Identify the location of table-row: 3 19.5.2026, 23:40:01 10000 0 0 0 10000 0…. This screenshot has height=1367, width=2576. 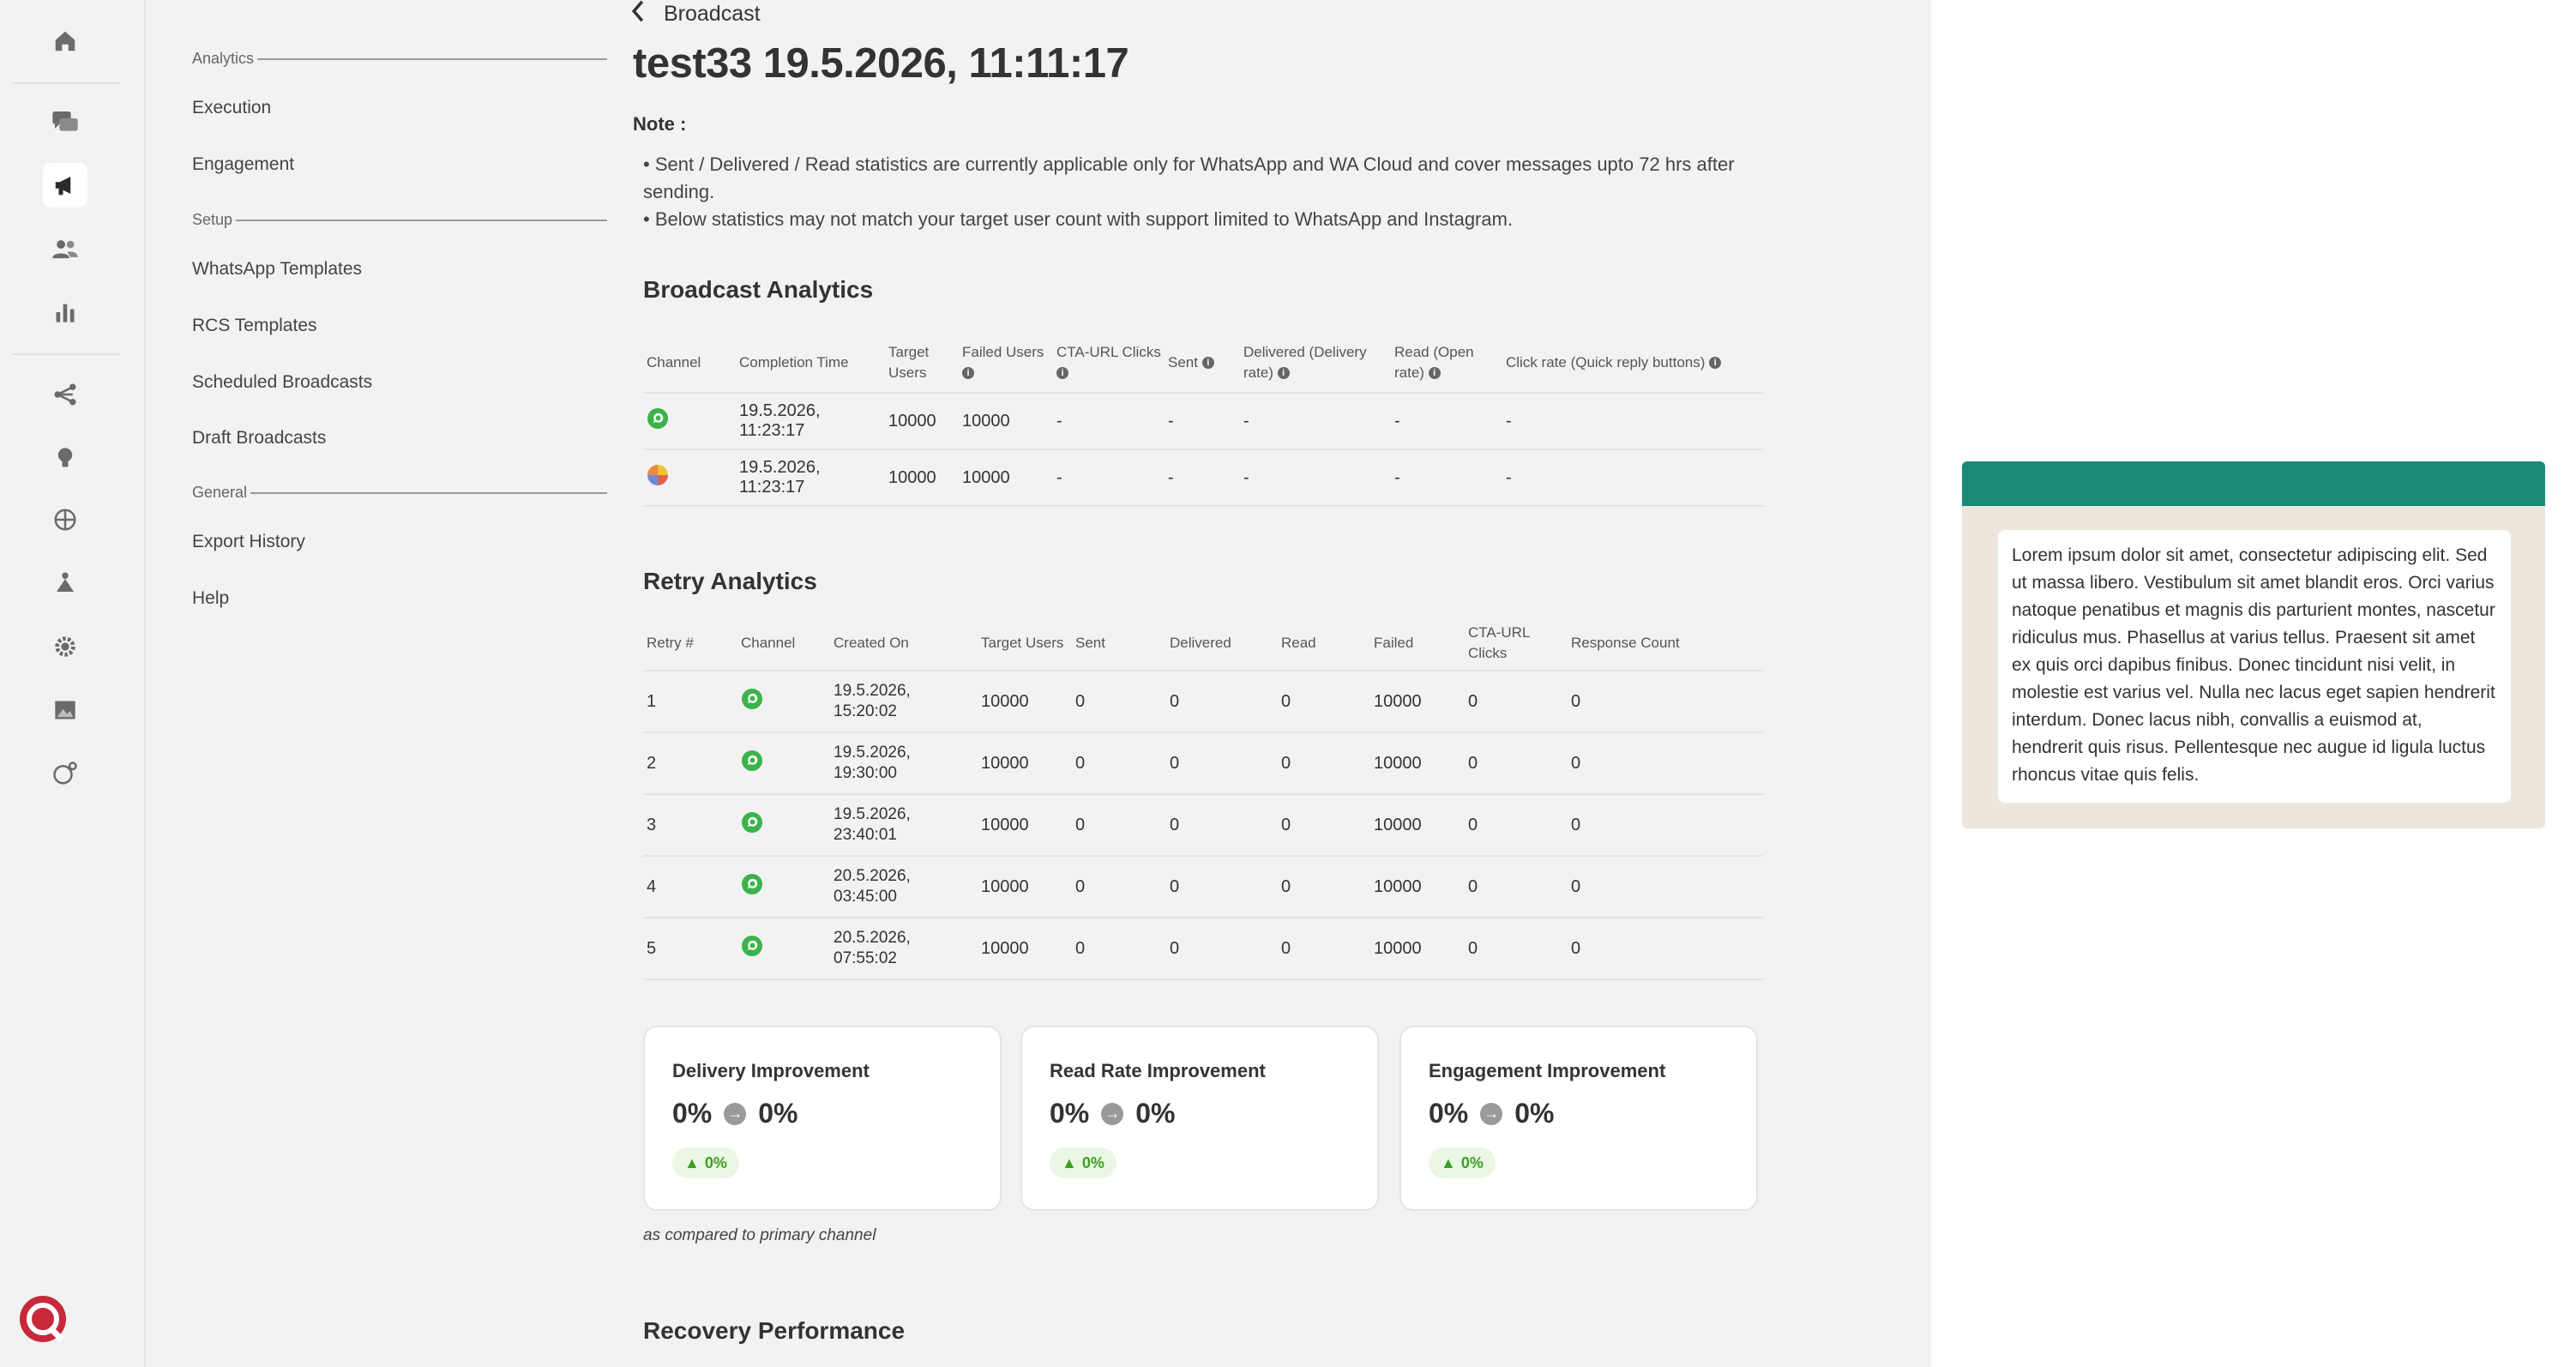
(1203, 825).